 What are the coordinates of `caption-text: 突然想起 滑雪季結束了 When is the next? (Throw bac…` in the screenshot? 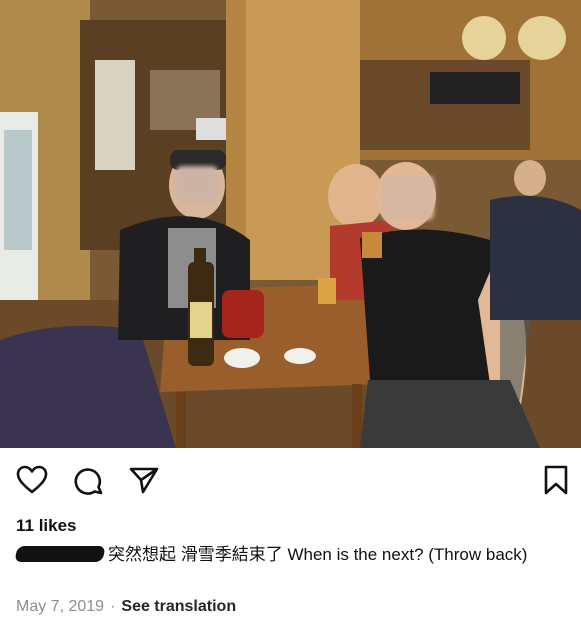 It's located at (318, 554).